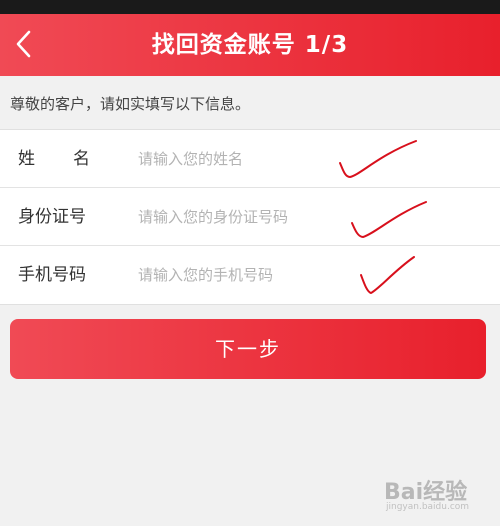 The image size is (500, 526). What do you see at coordinates (439, 497) in the screenshot?
I see `baidu-jingyan-watermark: Bai经验 jingyan.baidu.com` at bounding box center [439, 497].